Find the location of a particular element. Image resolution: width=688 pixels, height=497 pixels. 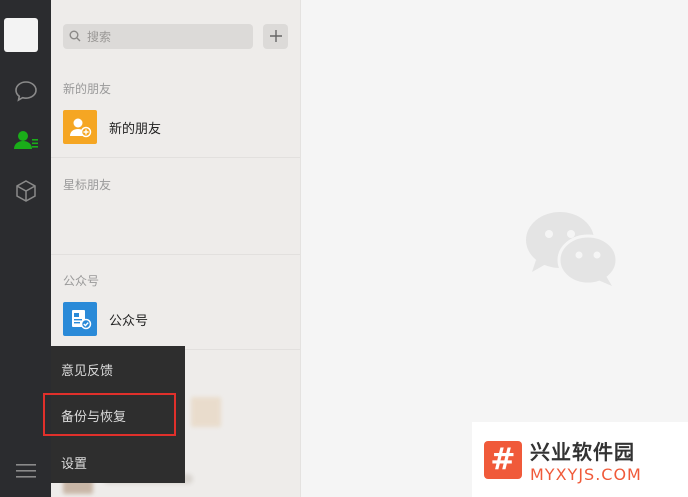

collections-tab is located at coordinates (25, 191).